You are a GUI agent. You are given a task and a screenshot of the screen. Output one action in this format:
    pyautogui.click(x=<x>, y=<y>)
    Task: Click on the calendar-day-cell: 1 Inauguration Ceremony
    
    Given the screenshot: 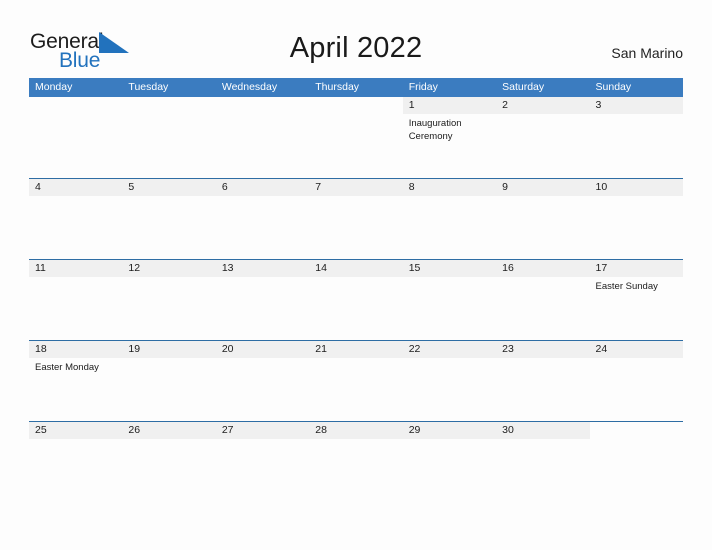 What is the action you would take?
    pyautogui.click(x=449, y=137)
    